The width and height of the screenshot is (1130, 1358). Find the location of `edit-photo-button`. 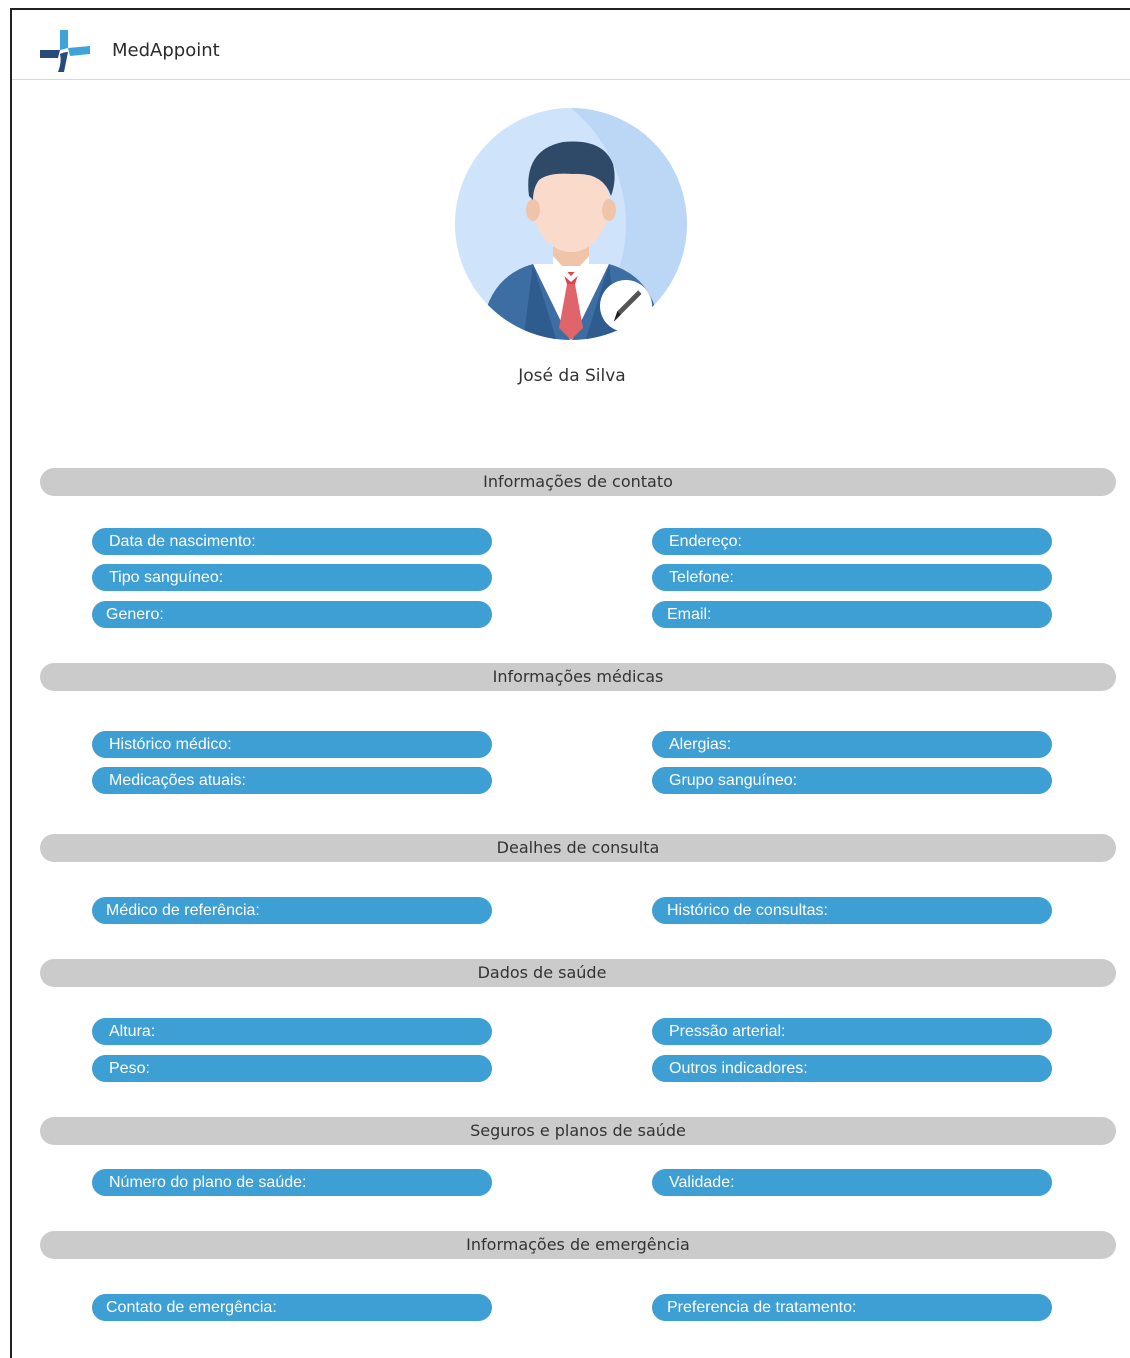

edit-photo-button is located at coordinates (626, 306).